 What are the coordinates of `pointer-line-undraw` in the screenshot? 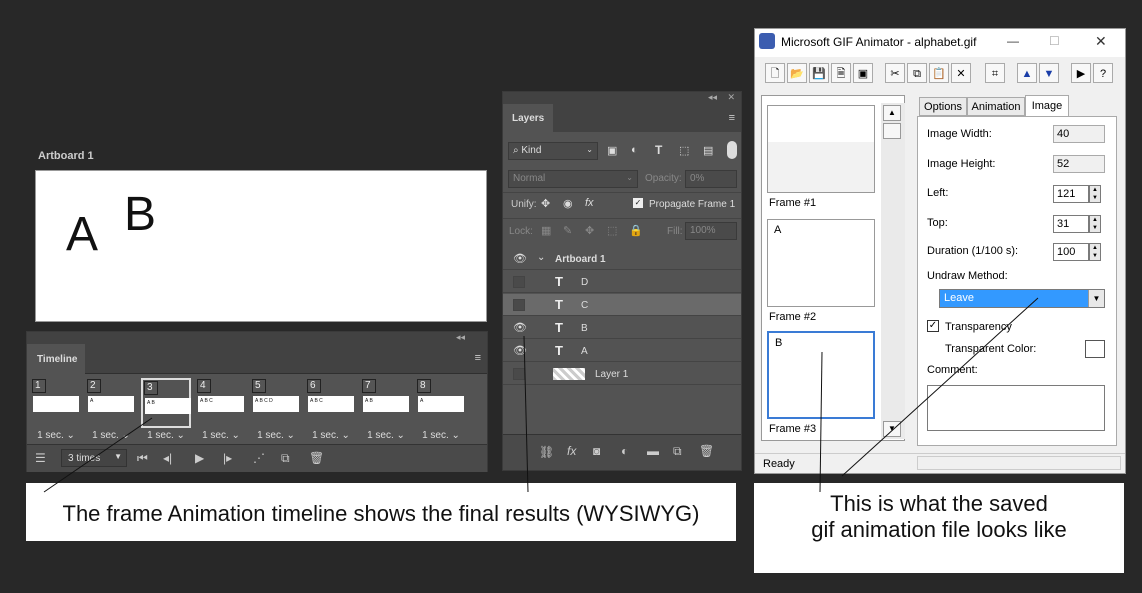 It's located at (940, 387).